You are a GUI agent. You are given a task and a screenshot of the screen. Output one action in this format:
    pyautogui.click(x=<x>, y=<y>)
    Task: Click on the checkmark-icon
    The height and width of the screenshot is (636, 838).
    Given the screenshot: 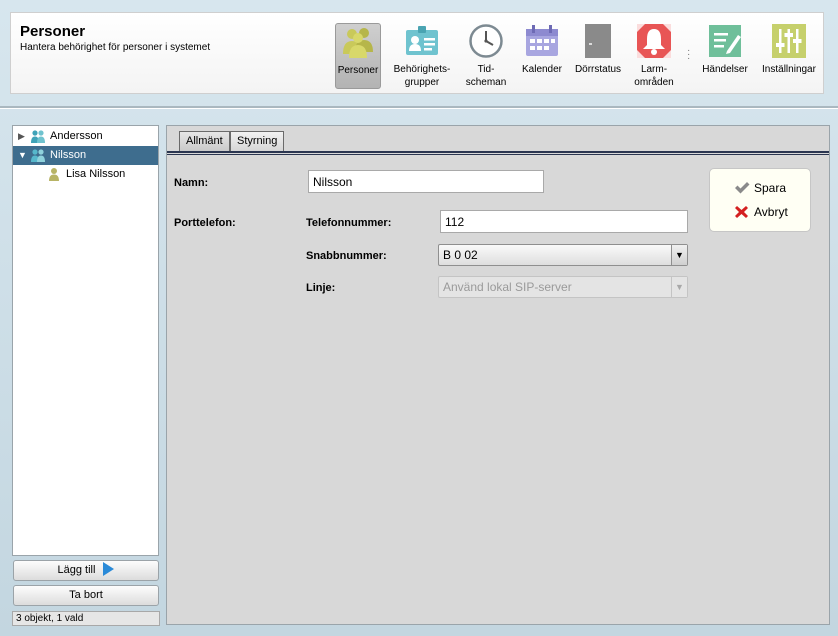 What is the action you would take?
    pyautogui.click(x=742, y=188)
    